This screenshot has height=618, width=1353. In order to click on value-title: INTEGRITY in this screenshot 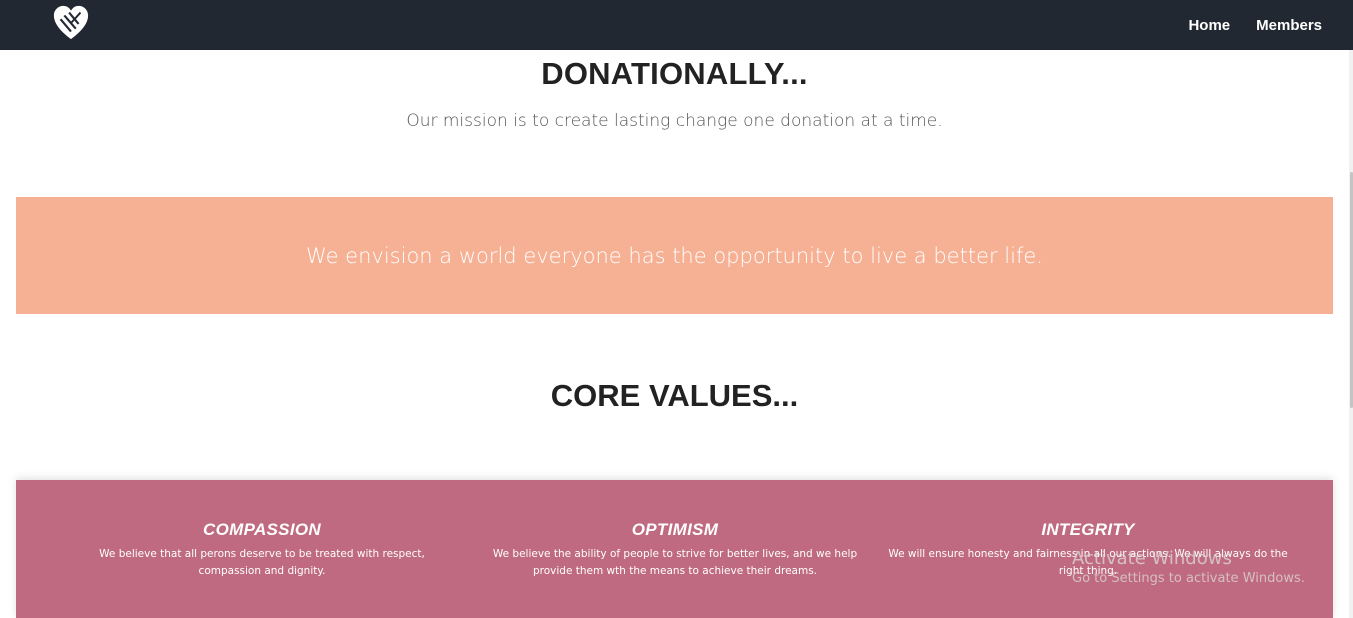, I will do `click(1088, 529)`.